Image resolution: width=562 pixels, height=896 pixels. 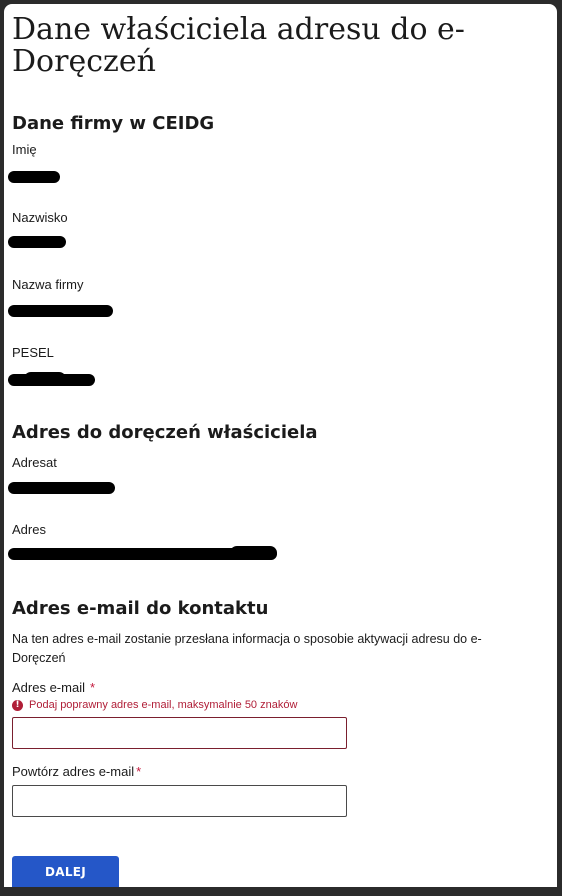 I want to click on first-name-value-redacted, so click(x=34, y=177).